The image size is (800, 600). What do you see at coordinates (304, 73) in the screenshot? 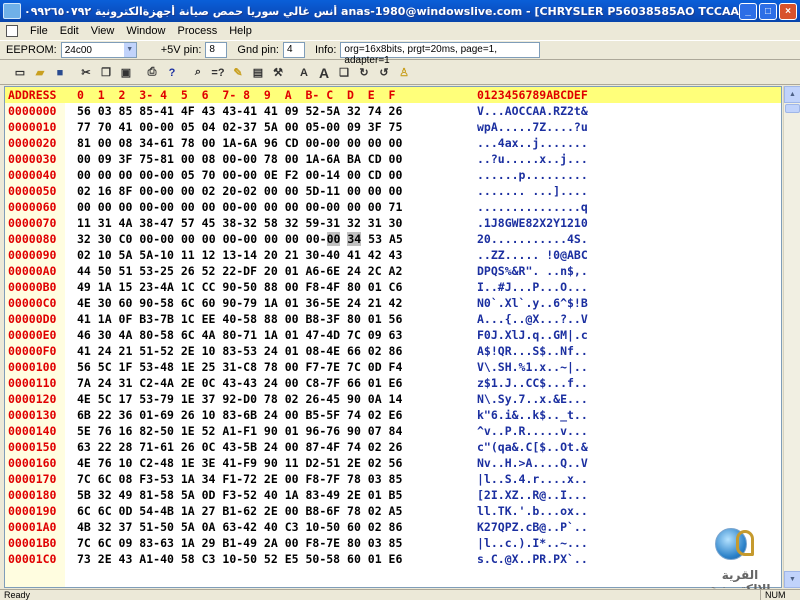
I see `font-a-icon: A` at bounding box center [304, 73].